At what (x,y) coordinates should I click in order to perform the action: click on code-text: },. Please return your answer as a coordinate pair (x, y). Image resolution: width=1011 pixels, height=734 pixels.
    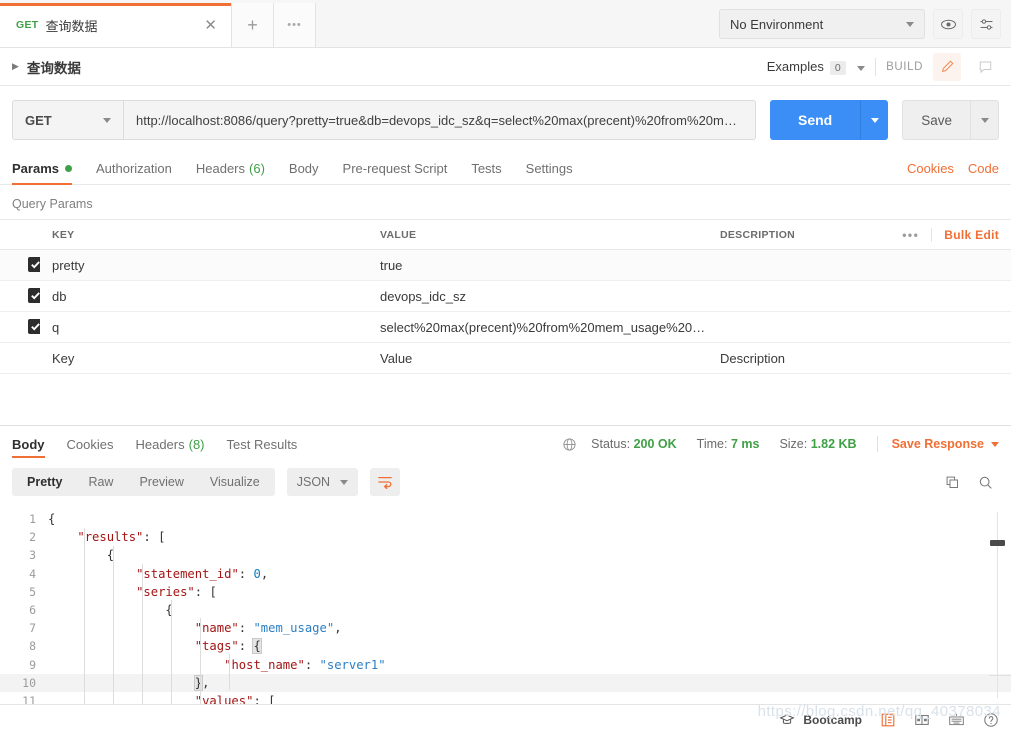
    Looking at the image, I should click on (201, 682).